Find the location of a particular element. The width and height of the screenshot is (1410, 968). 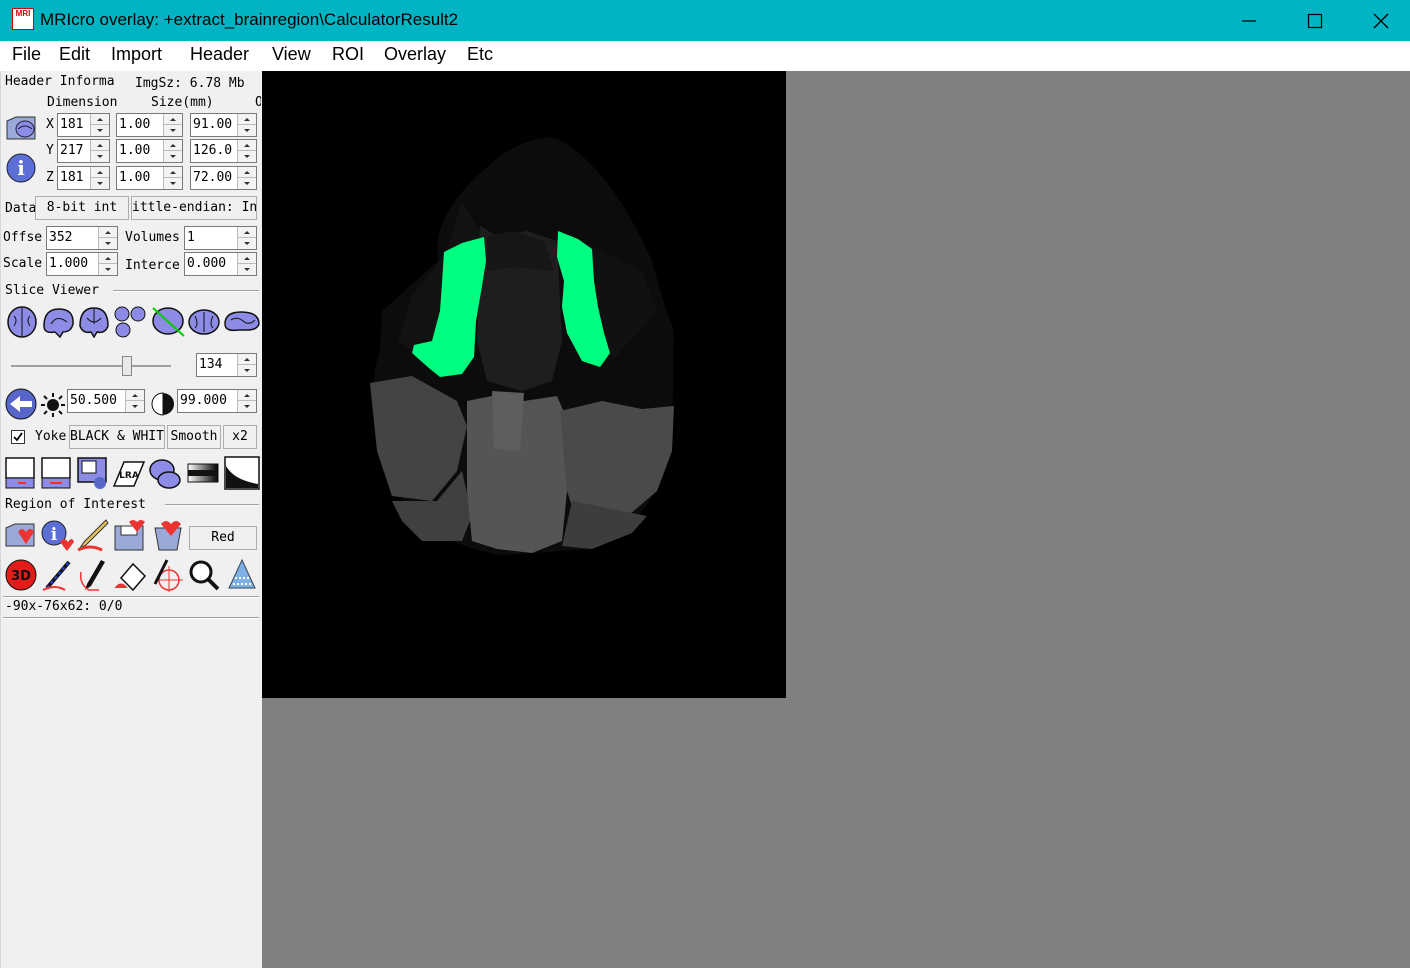

roi-line-icon is located at coordinates (56, 575).